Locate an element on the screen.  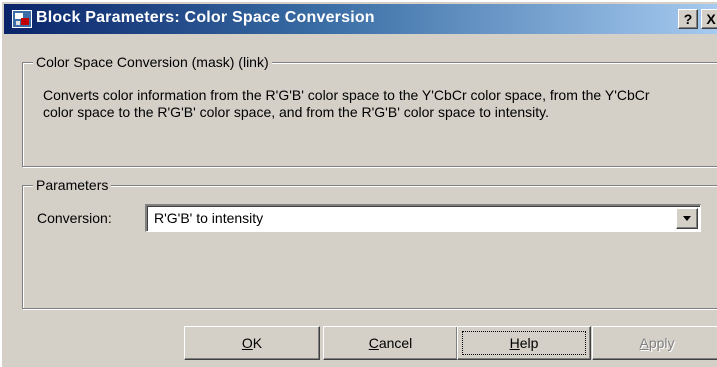
parameters-legend: Parameters is located at coordinates (72, 185).